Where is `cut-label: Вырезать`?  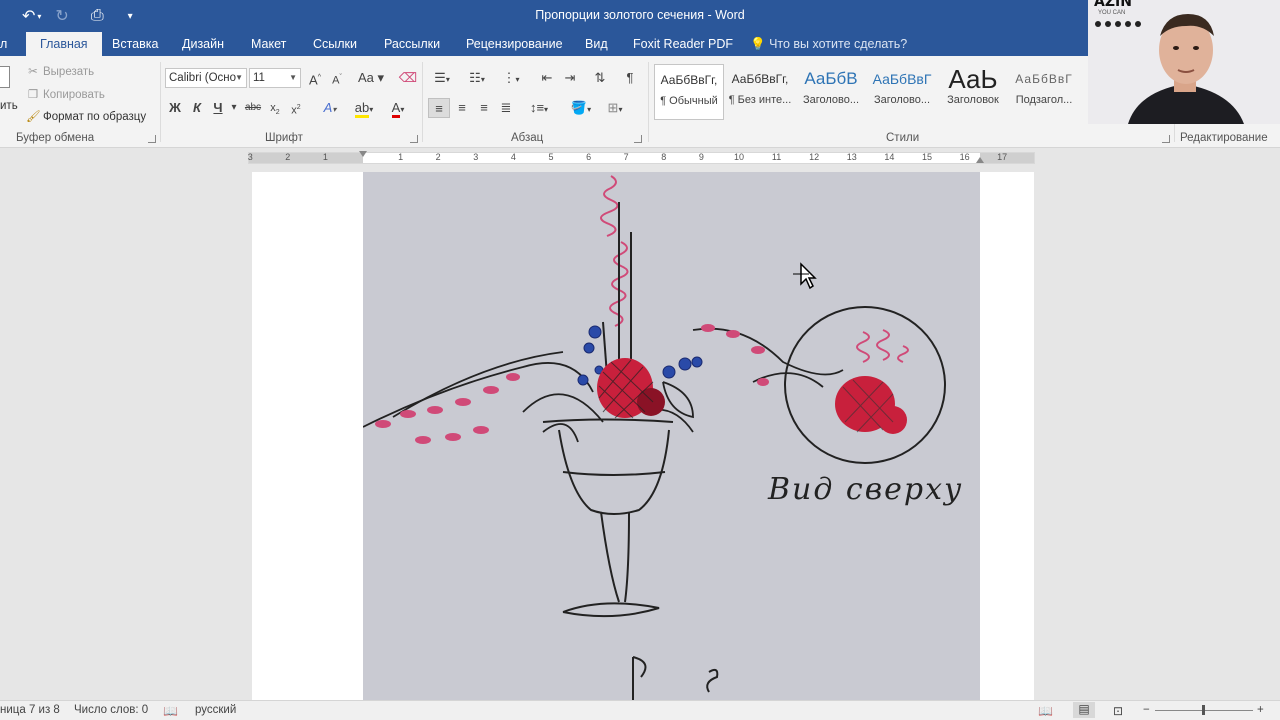 cut-label: Вырезать is located at coordinates (69, 72).